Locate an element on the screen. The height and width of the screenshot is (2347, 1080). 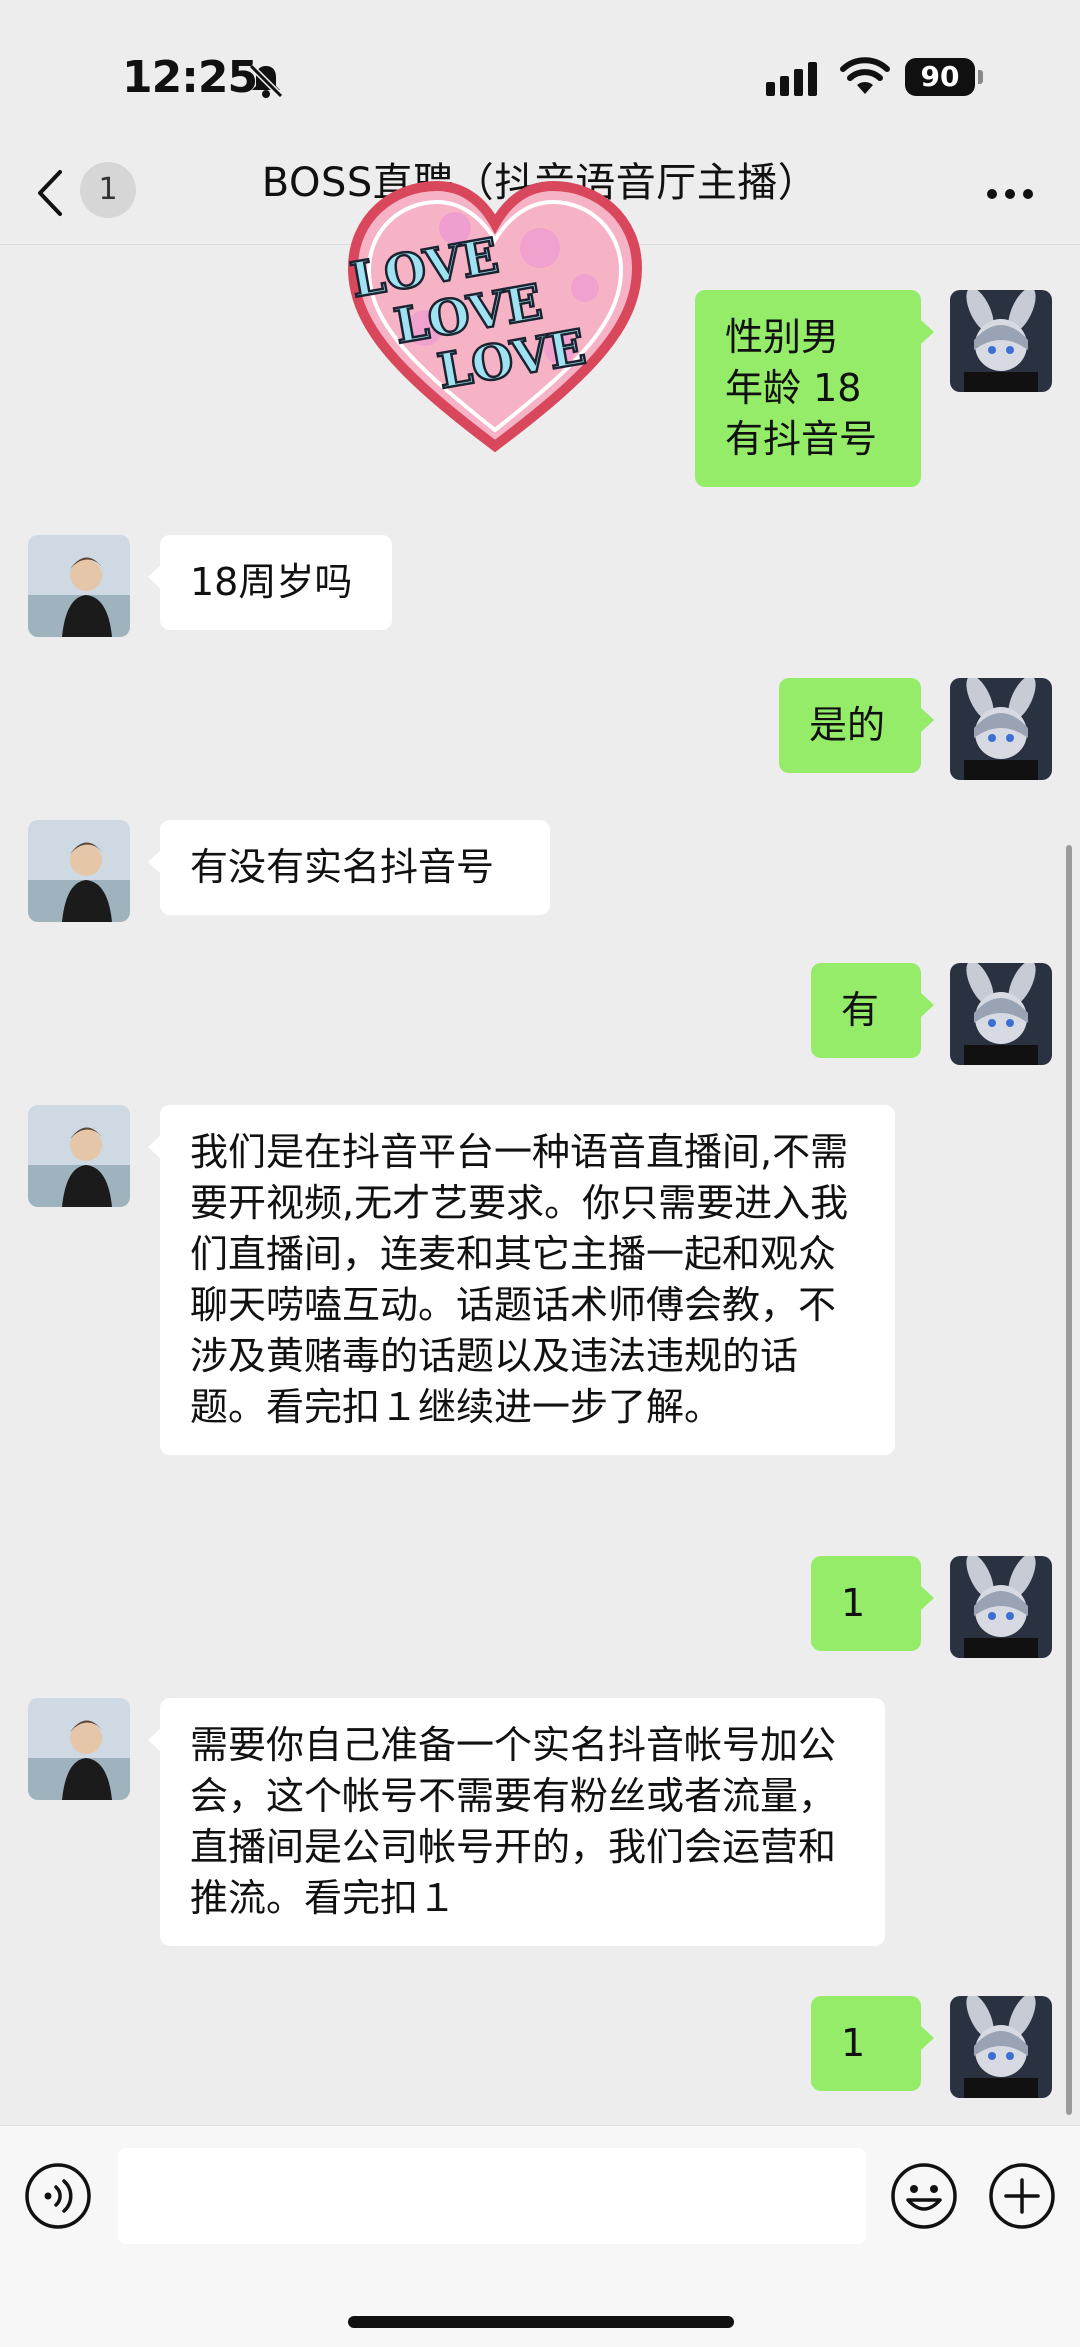
sent-message-bubble: 性别男 年龄 18 有抖音号 is located at coordinates (808, 388).